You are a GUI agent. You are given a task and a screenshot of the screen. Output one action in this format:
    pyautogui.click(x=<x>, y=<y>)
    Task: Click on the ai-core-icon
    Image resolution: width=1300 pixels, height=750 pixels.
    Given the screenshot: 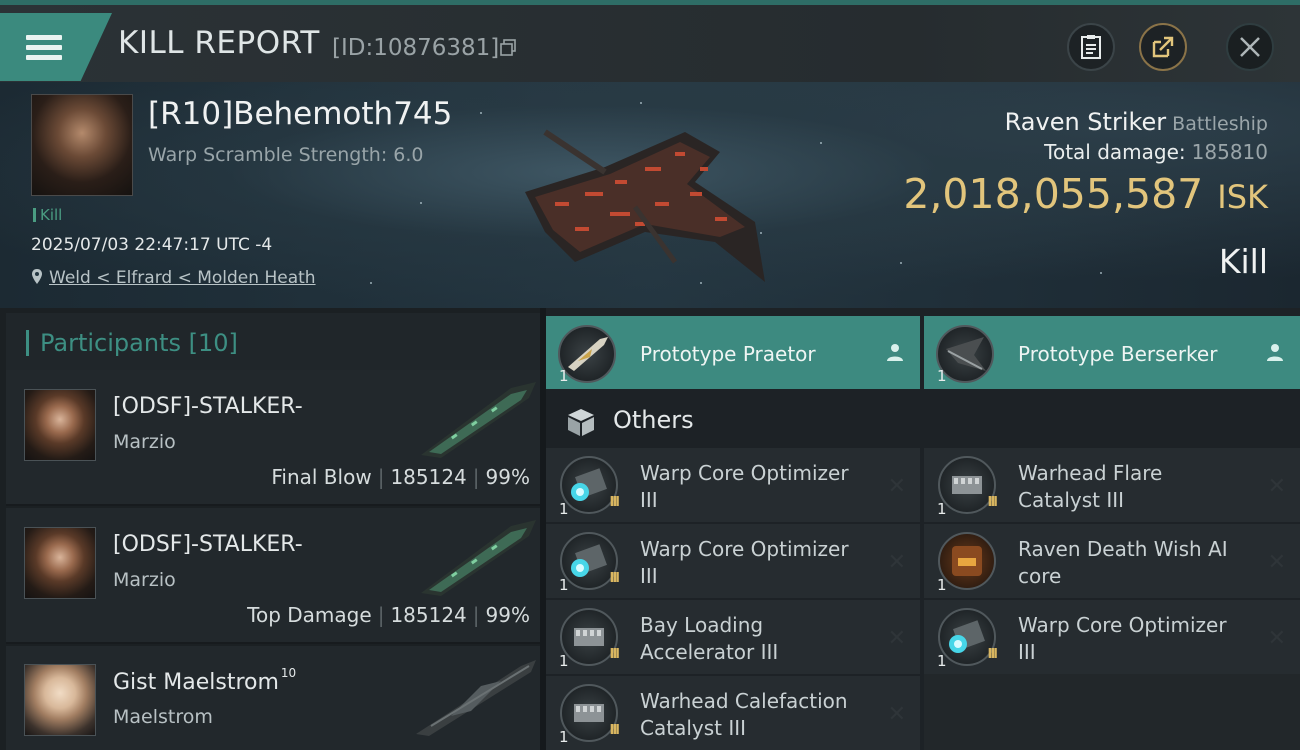 What is the action you would take?
    pyautogui.click(x=967, y=561)
    